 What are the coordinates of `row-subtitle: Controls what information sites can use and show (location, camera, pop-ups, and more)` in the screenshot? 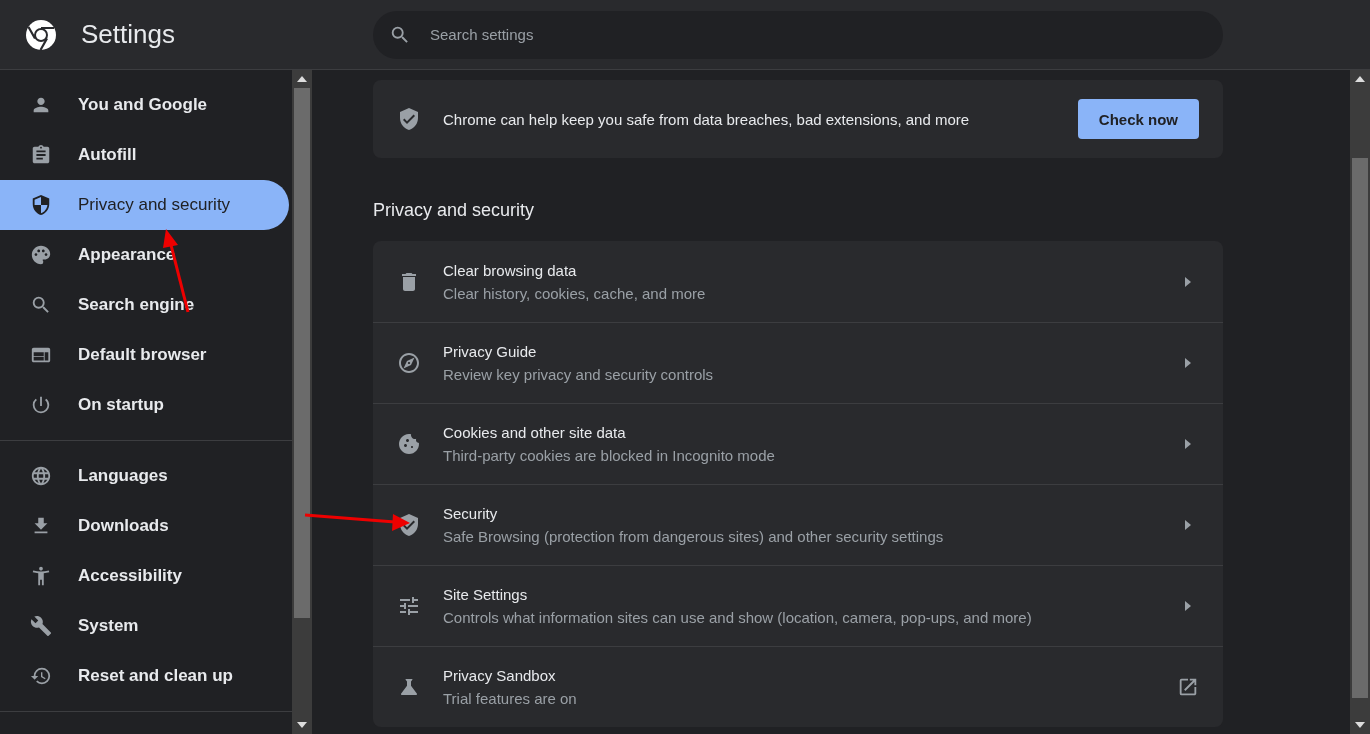 It's located at (738, 617).